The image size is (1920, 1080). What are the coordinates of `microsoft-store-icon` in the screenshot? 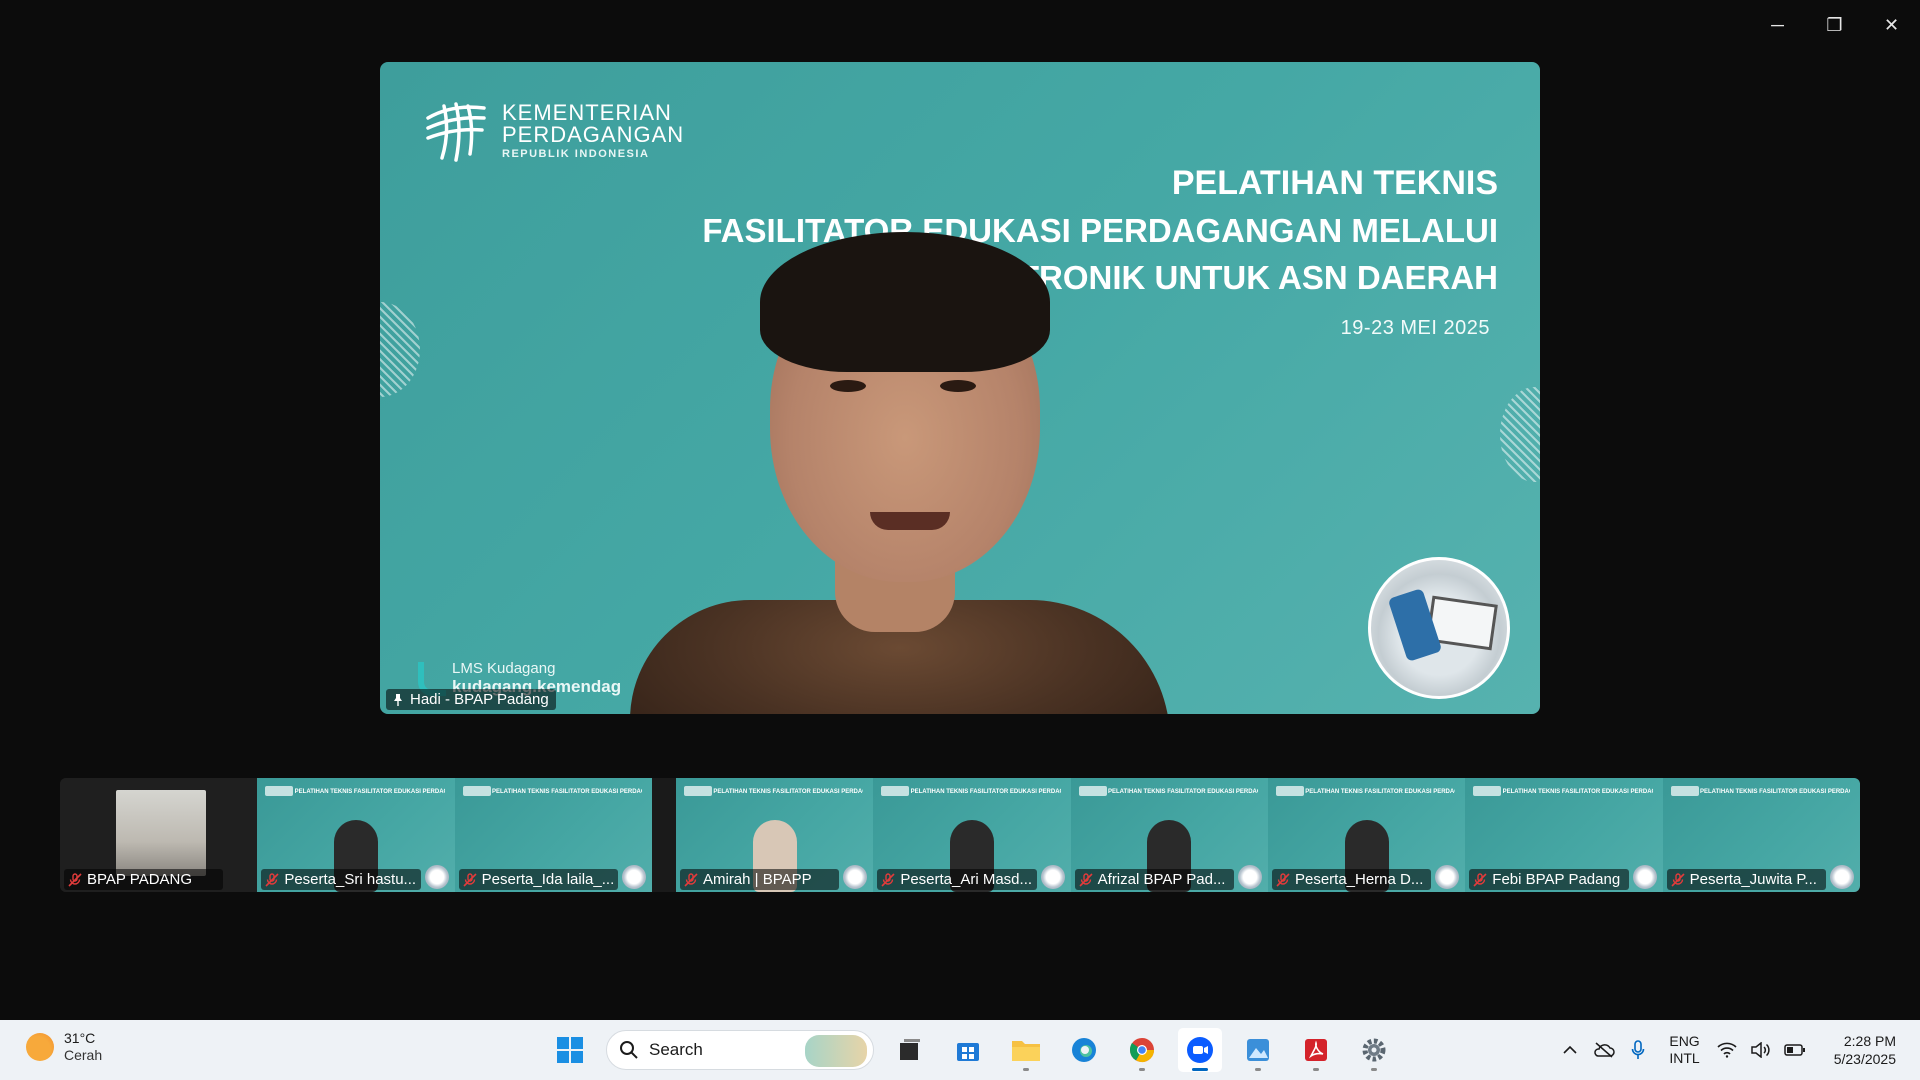 It's located at (968, 1052).